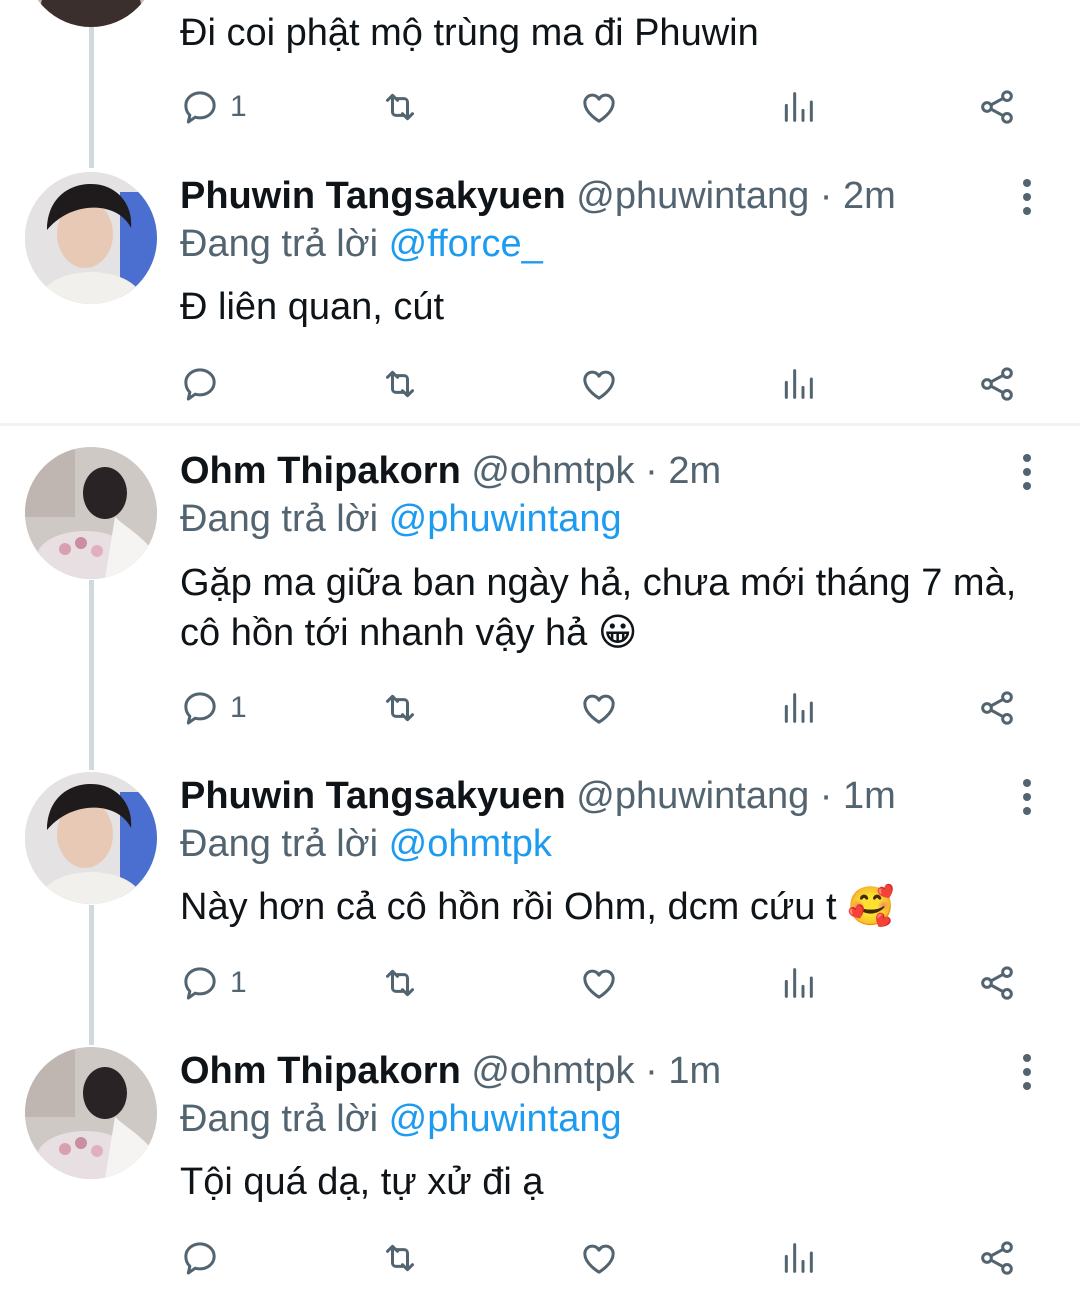 The width and height of the screenshot is (1080, 1292). Describe the element at coordinates (466, 244) in the screenshot. I see `mention-link: @fforce_` at that location.